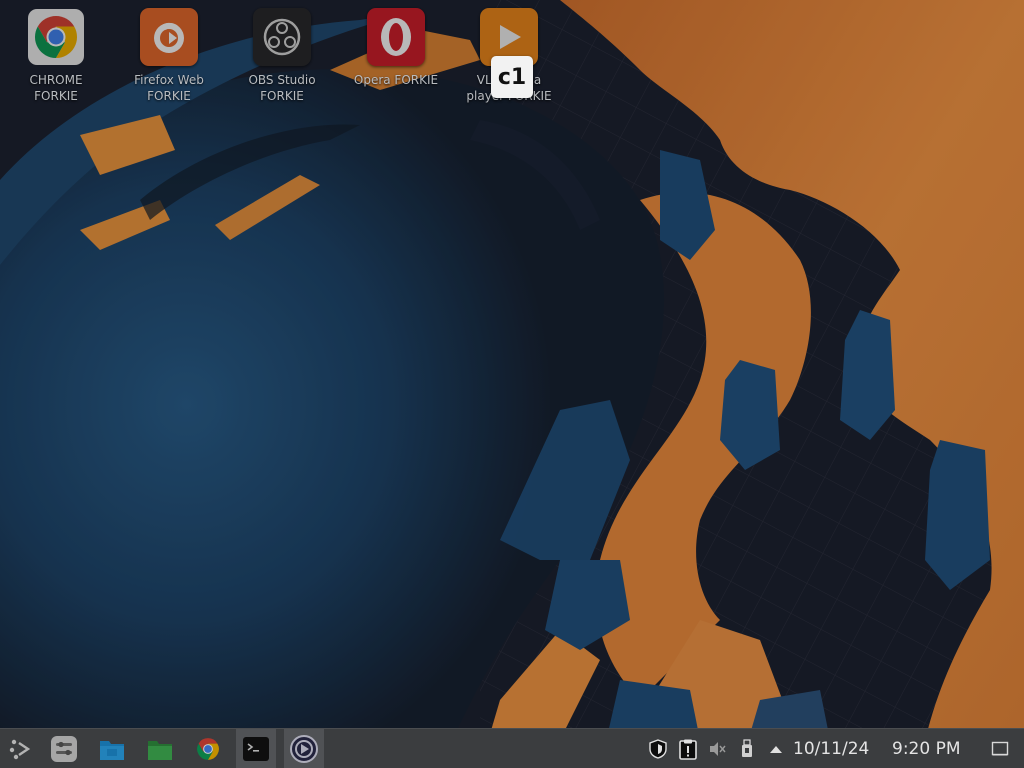 The height and width of the screenshot is (768, 1024). I want to click on desktop-icon-label: Opera FORKIE, so click(396, 80).